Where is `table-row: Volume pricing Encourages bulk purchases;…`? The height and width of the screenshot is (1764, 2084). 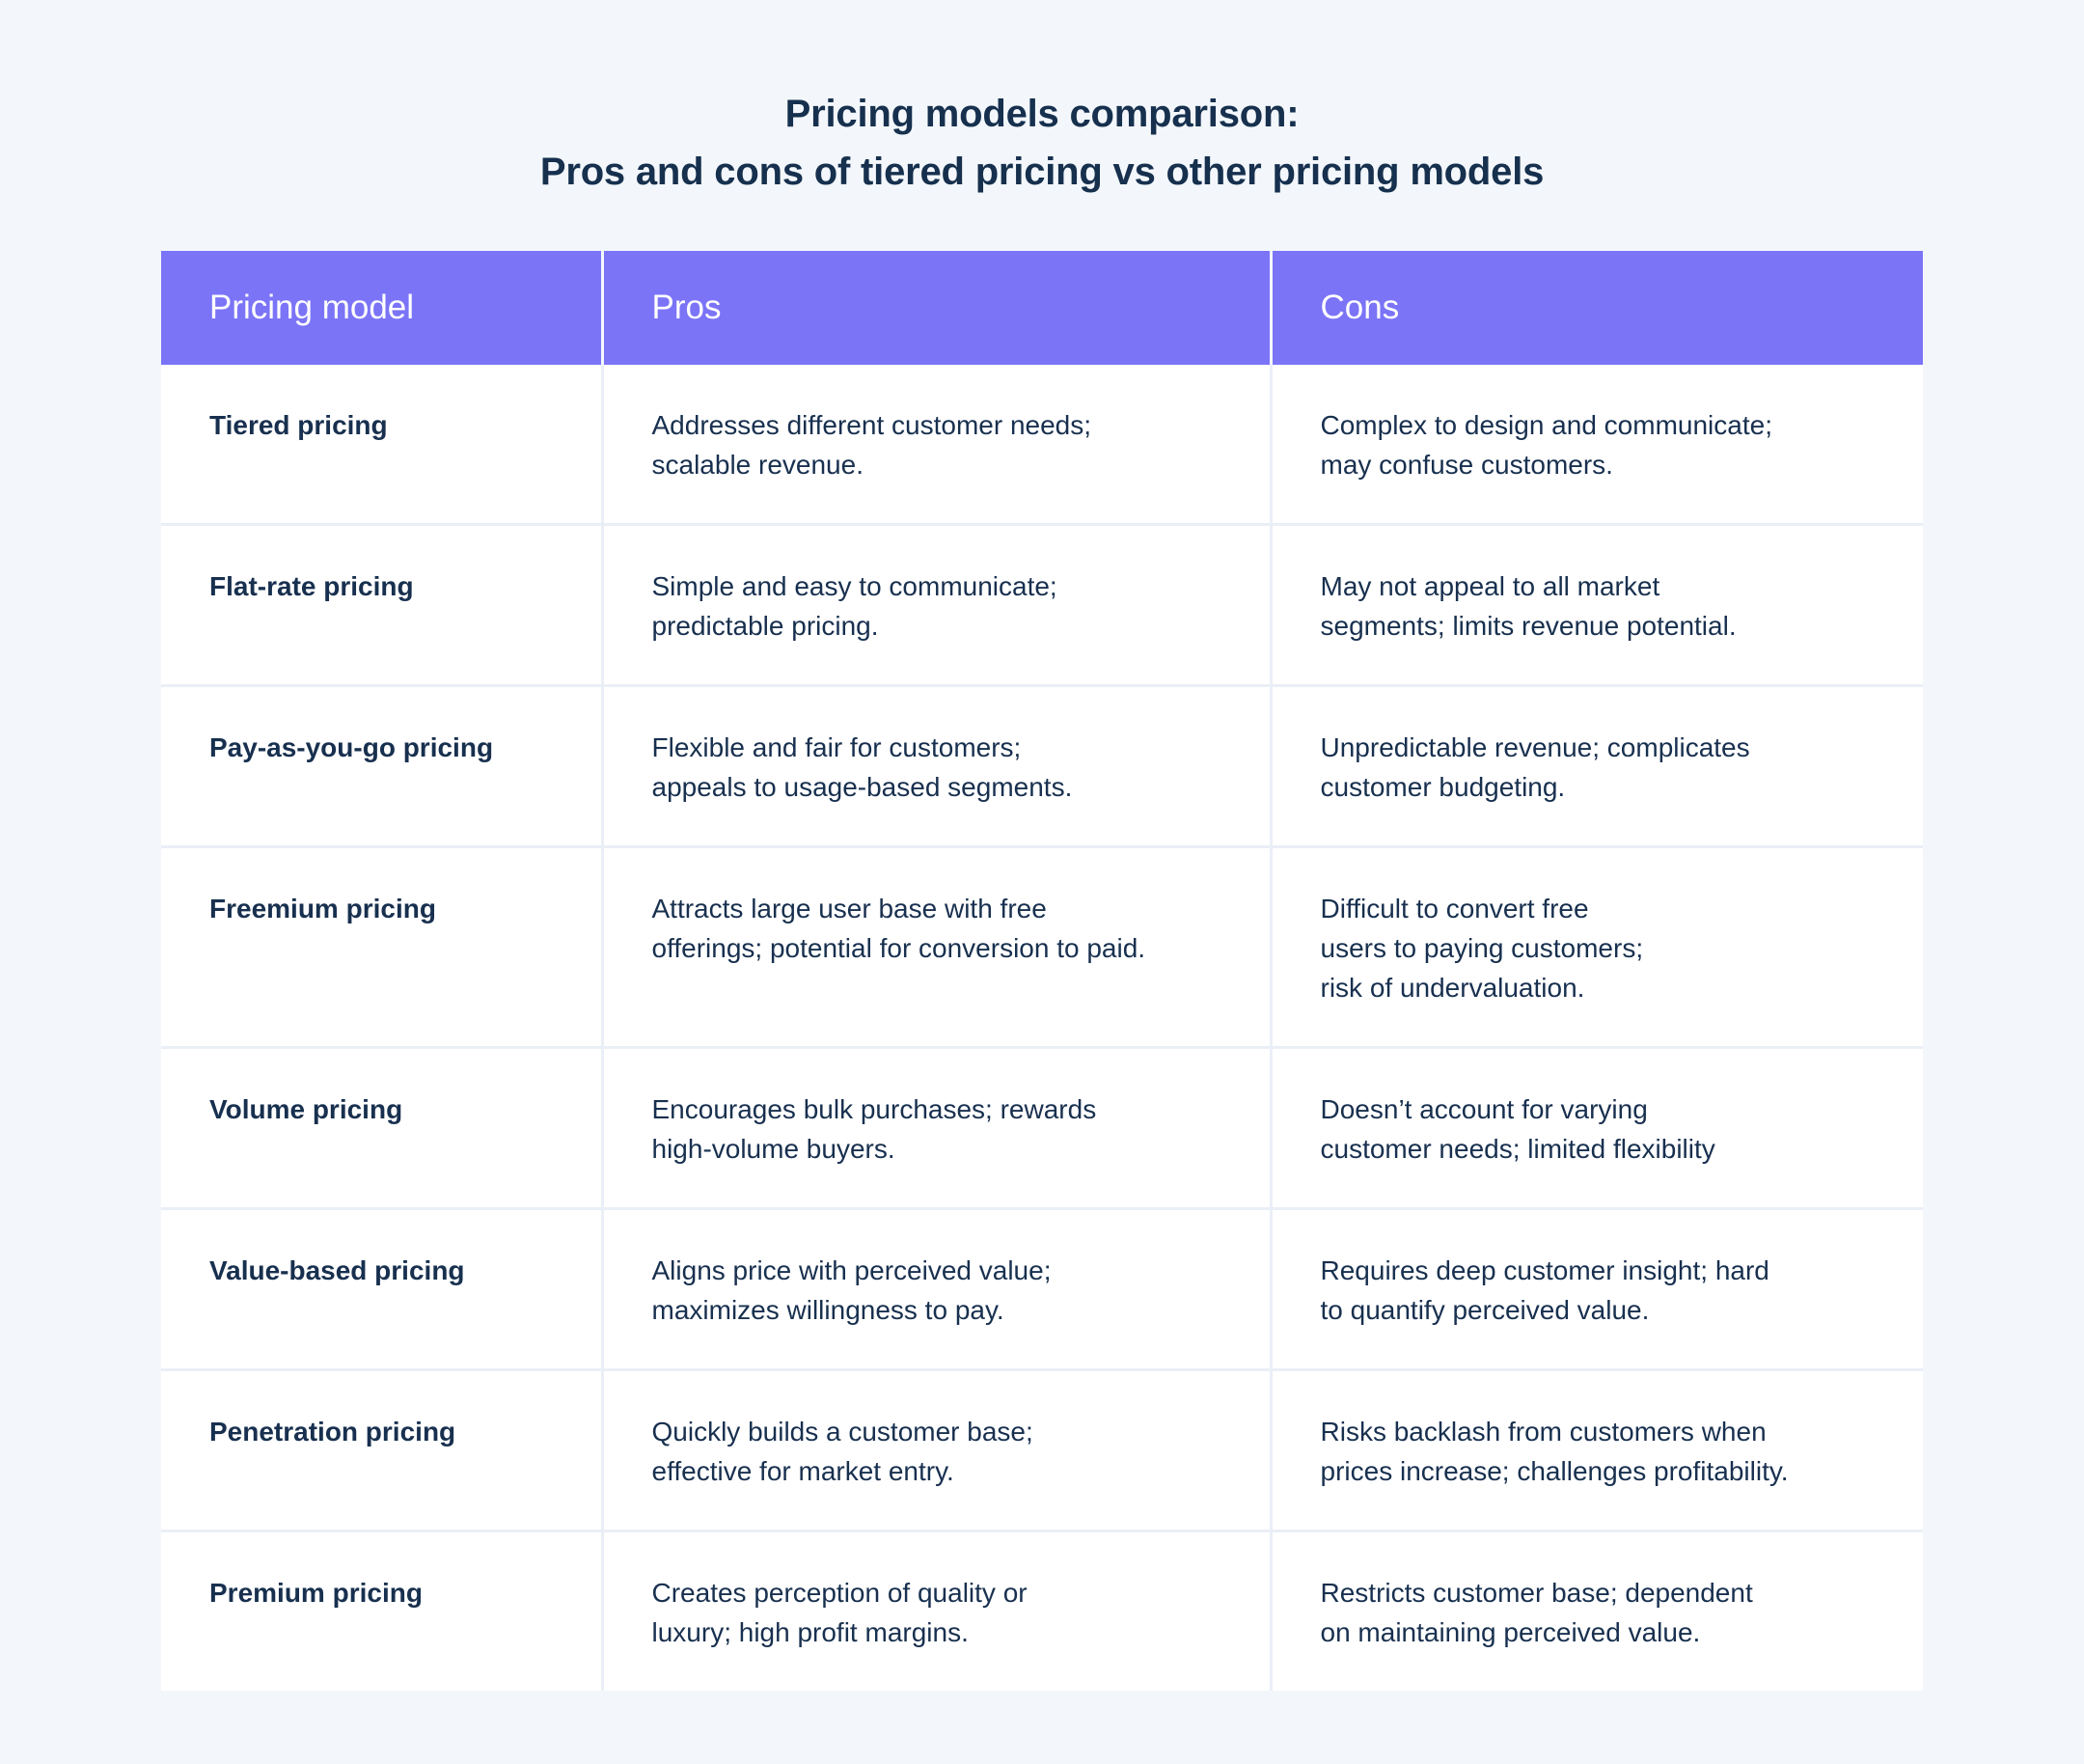 table-row: Volume pricing Encourages bulk purchases;… is located at coordinates (1042, 1128).